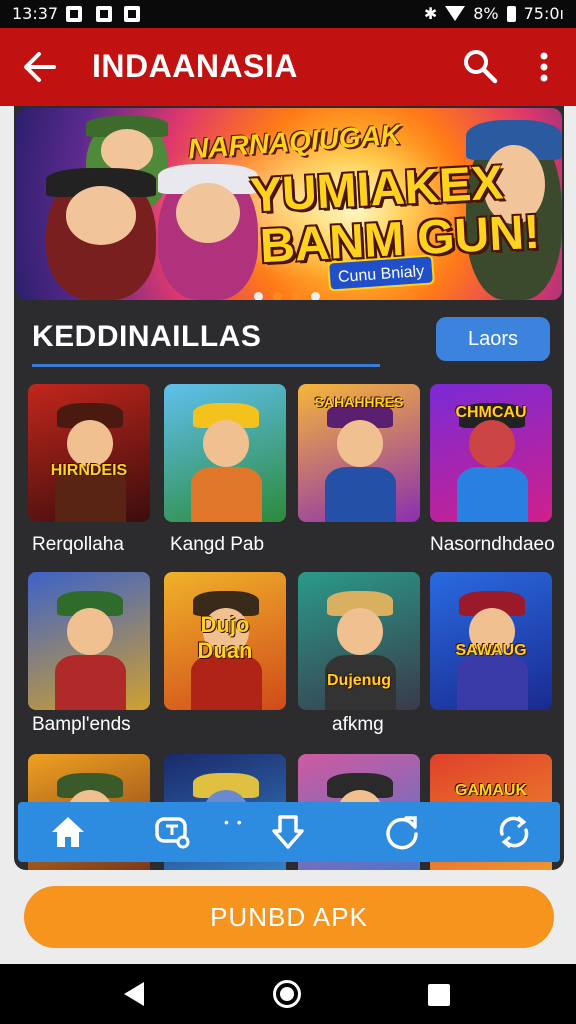 This screenshot has width=576, height=1024. Describe the element at coordinates (491, 412) in the screenshot. I see `game-tile-text: CHMCAU` at that location.